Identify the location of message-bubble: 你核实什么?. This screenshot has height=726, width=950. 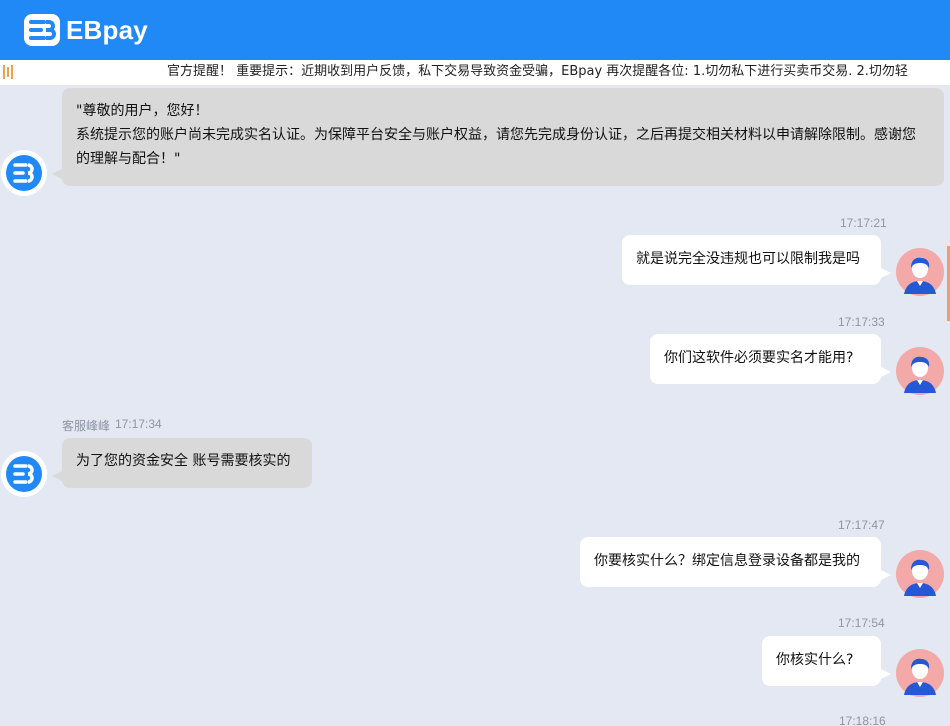
(826, 661).